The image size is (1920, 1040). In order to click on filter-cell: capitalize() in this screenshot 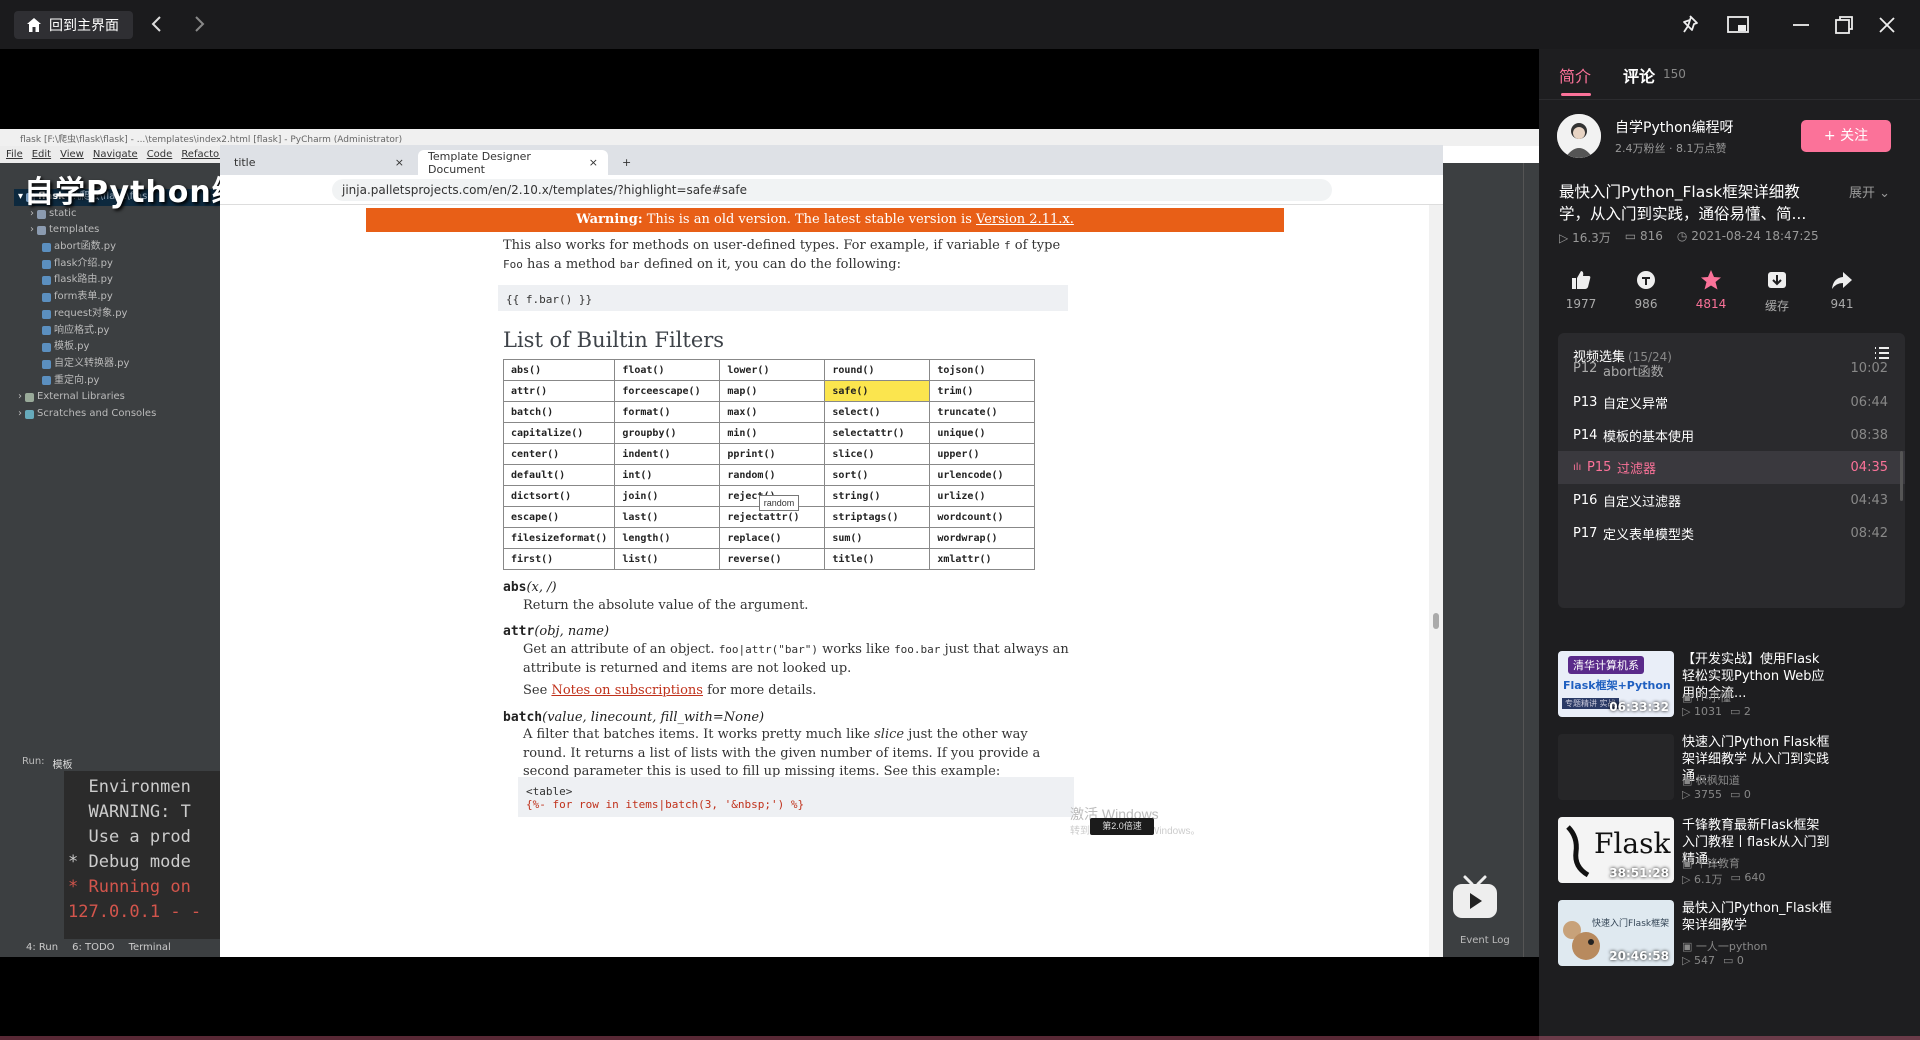, I will do `click(559, 433)`.